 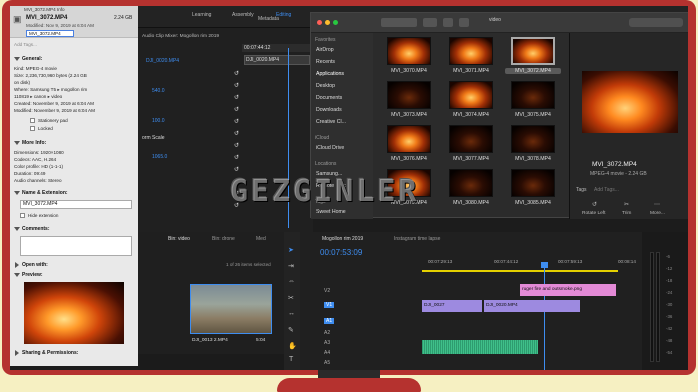 I want to click on tab-assembly: Assembly, so click(x=243, y=15).